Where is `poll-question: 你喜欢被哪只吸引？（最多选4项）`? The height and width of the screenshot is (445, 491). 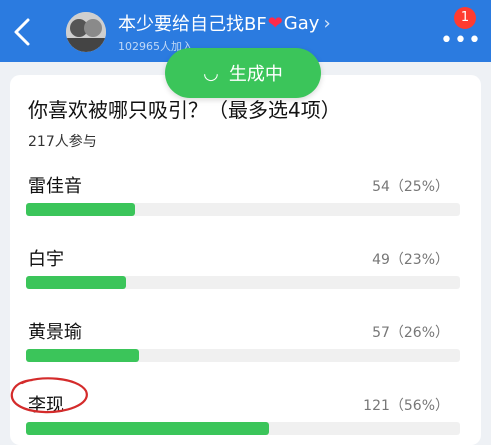
poll-question: 你喜欢被哪只吸引？（最多选4项） is located at coordinates (184, 110).